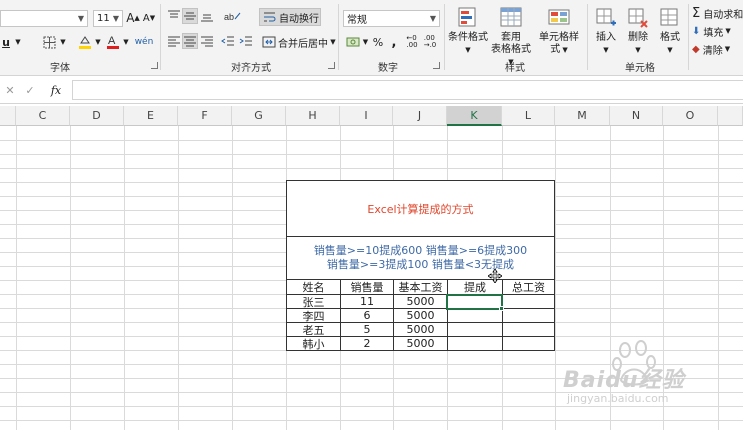 This screenshot has height=430, width=743. Describe the element at coordinates (269, 42) in the screenshot. I see `merge-cells-icon` at that location.